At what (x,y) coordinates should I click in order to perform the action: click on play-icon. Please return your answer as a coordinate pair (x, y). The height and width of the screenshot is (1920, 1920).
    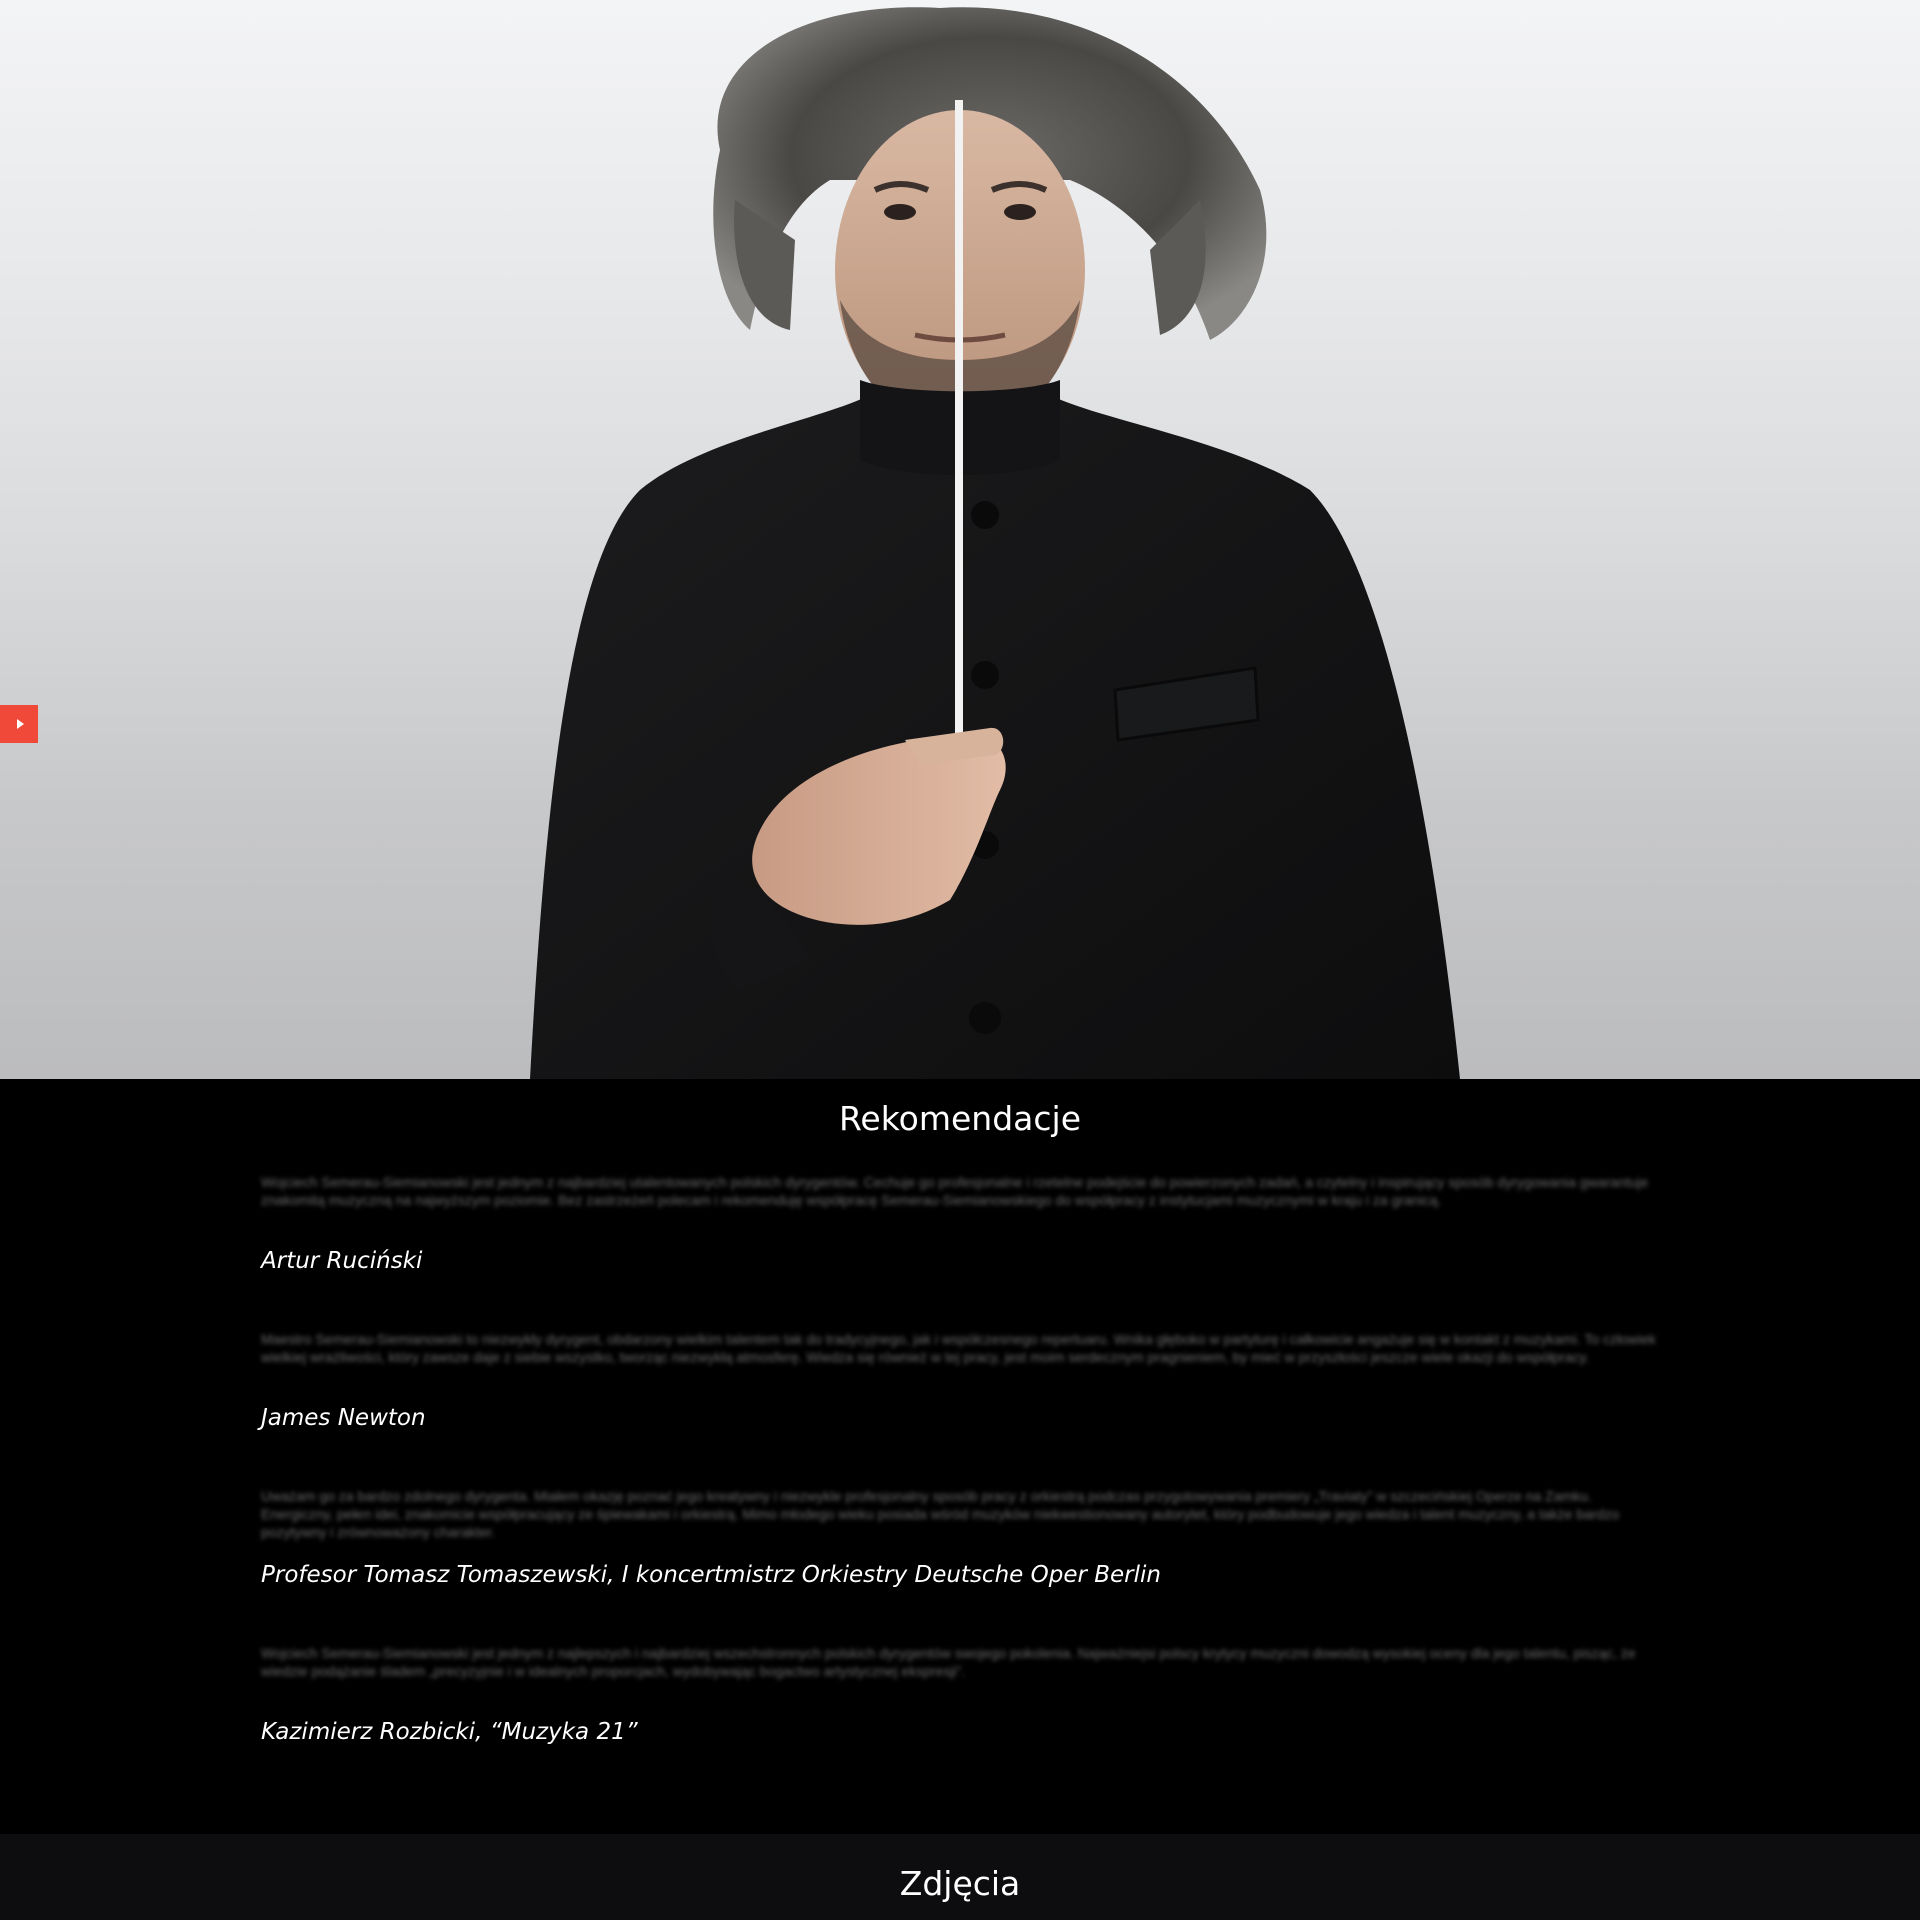
    Looking at the image, I should click on (20, 724).